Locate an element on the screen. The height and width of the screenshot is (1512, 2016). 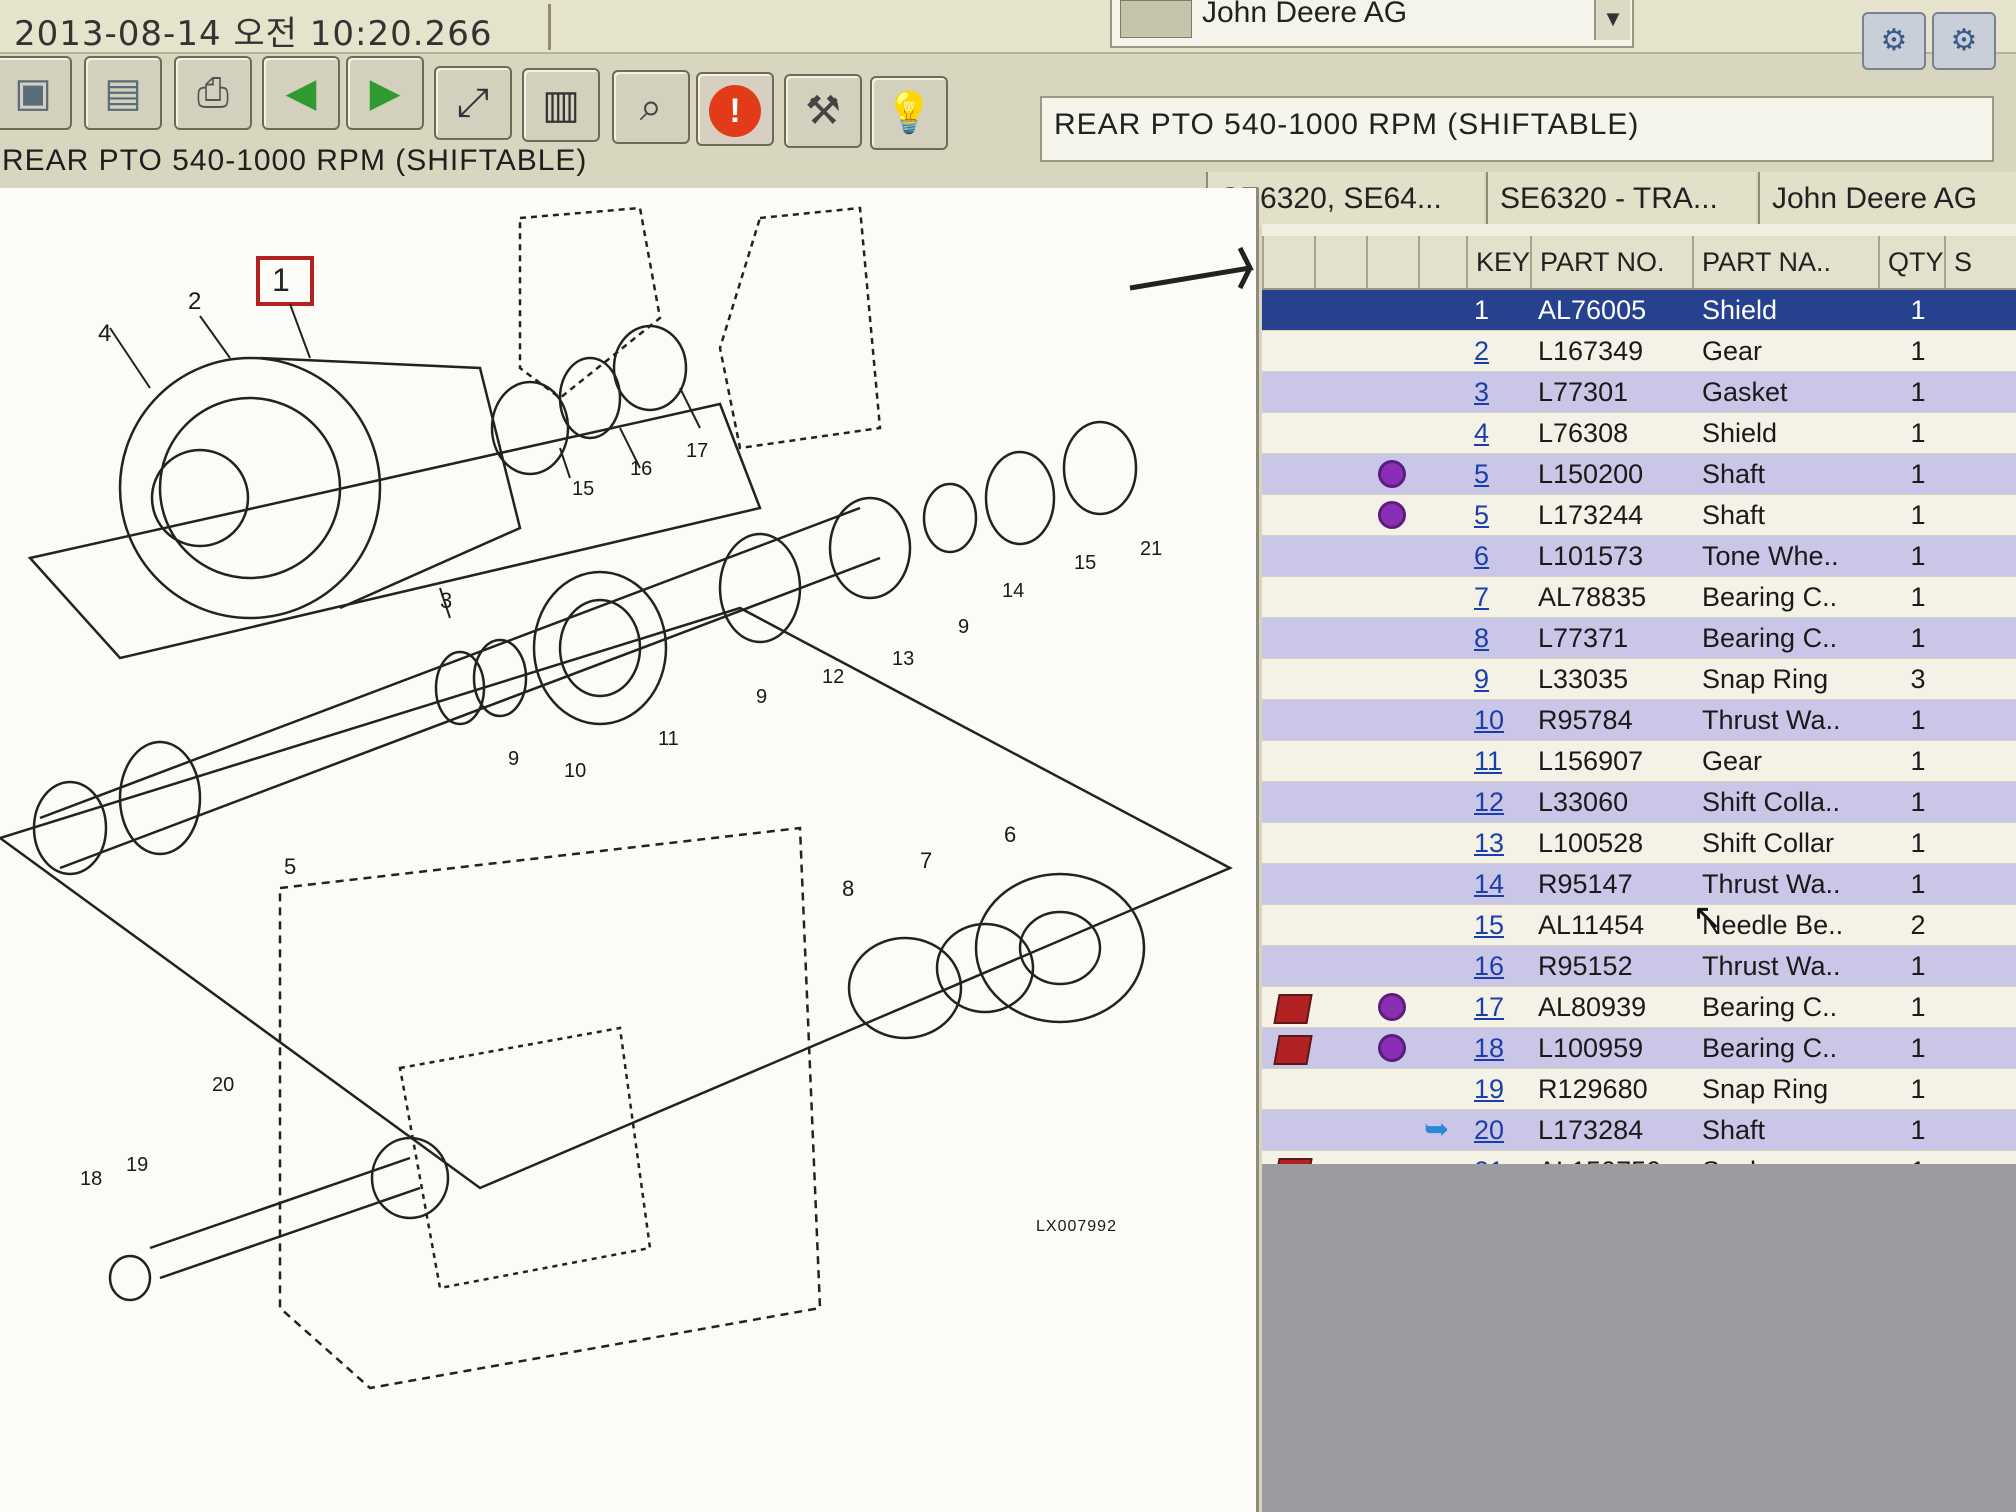
callout-label: 1 is located at coordinates (281, 280).